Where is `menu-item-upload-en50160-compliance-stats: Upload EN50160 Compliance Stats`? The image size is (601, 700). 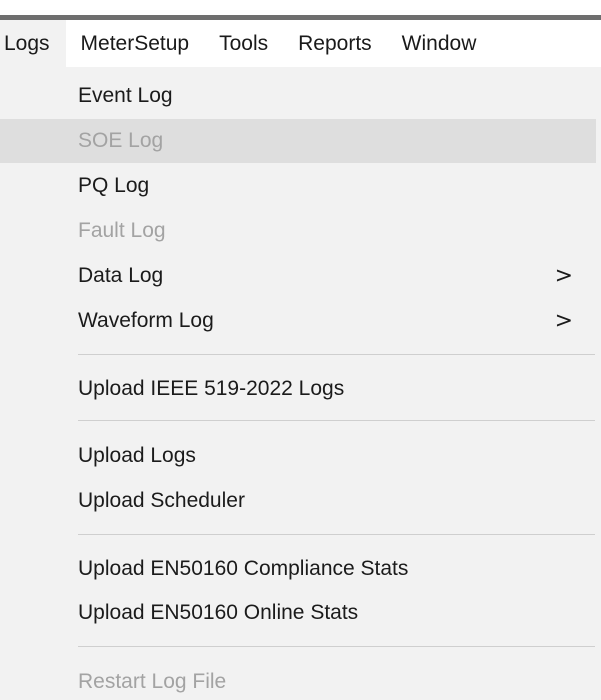 menu-item-upload-en50160-compliance-stats: Upload EN50160 Compliance Stats is located at coordinates (300, 569).